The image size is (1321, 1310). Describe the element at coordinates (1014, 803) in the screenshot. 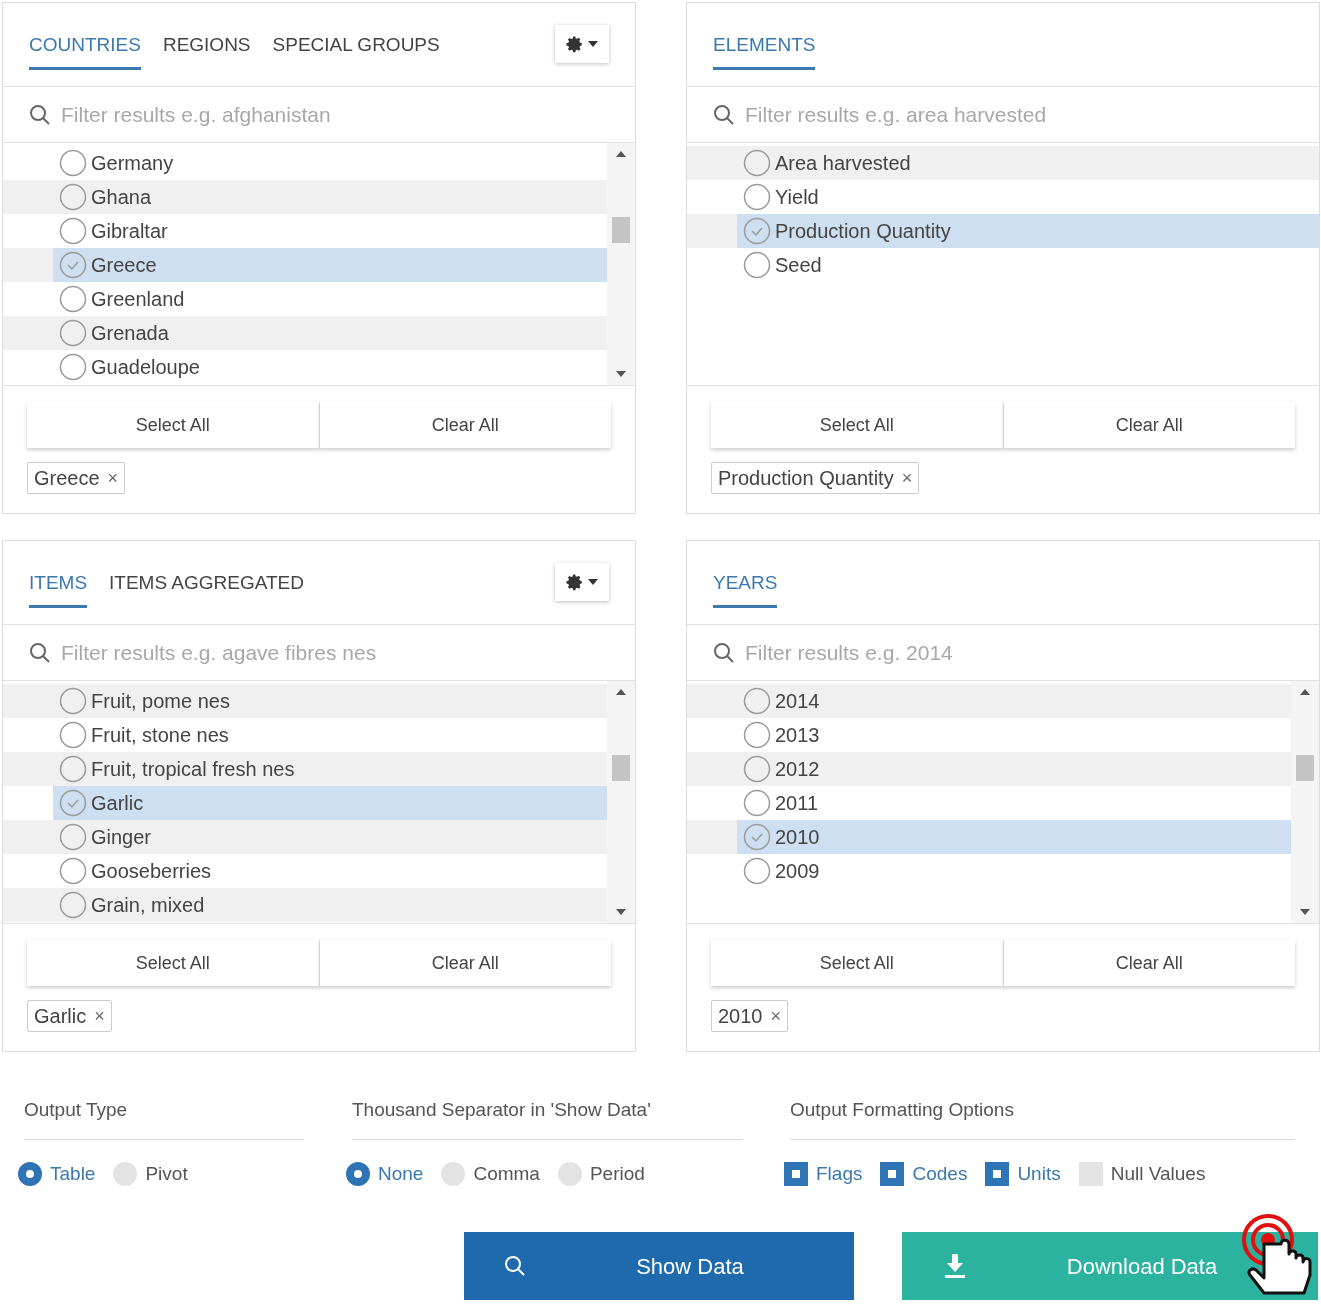

I see `list-option: 2011` at that location.